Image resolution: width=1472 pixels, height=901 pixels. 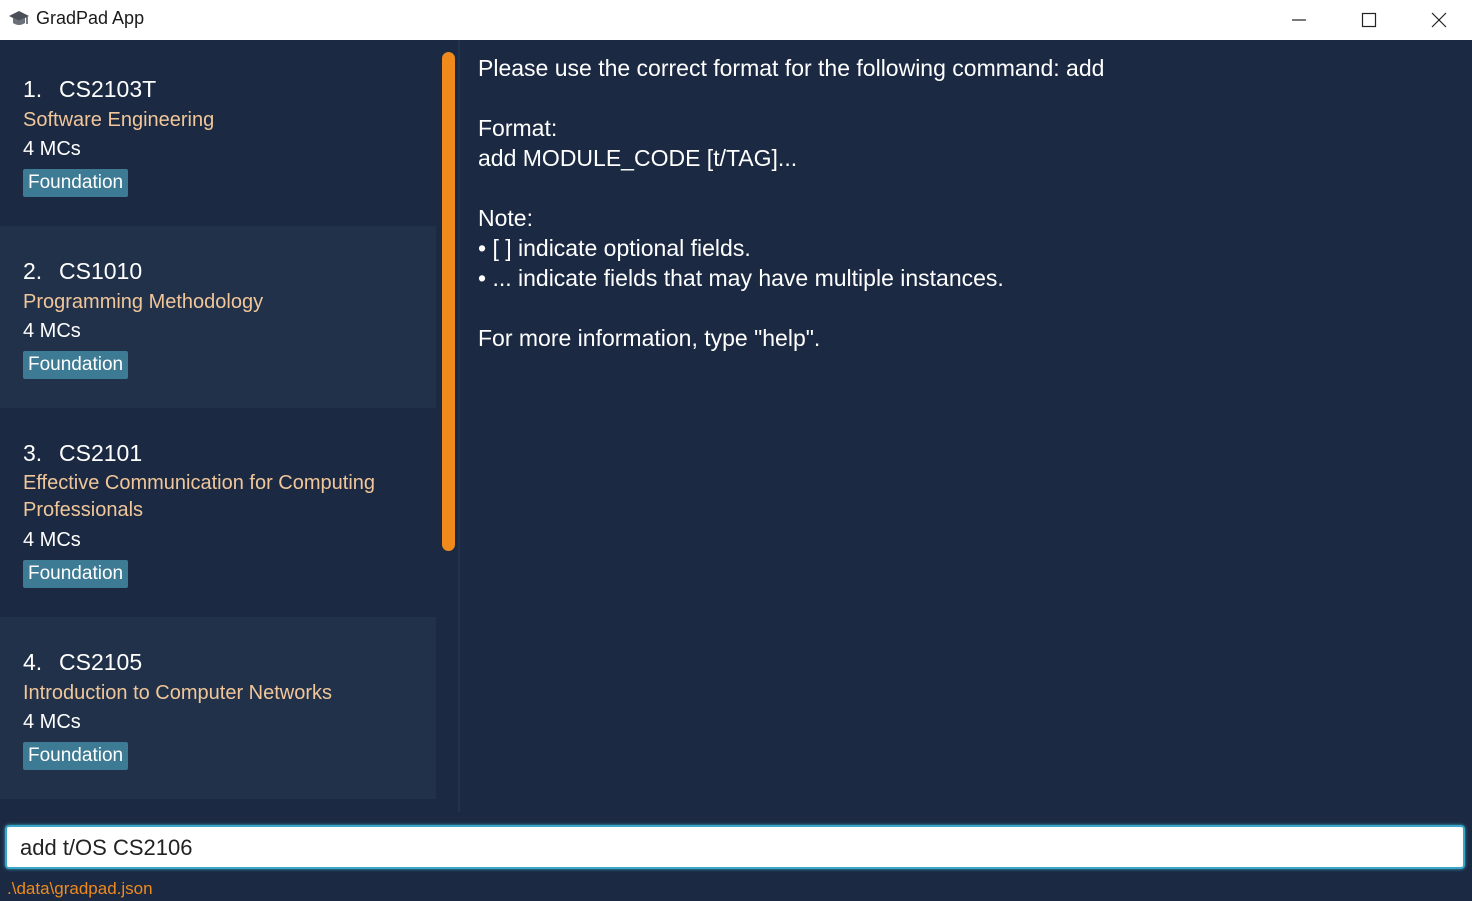 I want to click on module-index: 2., so click(x=33, y=271).